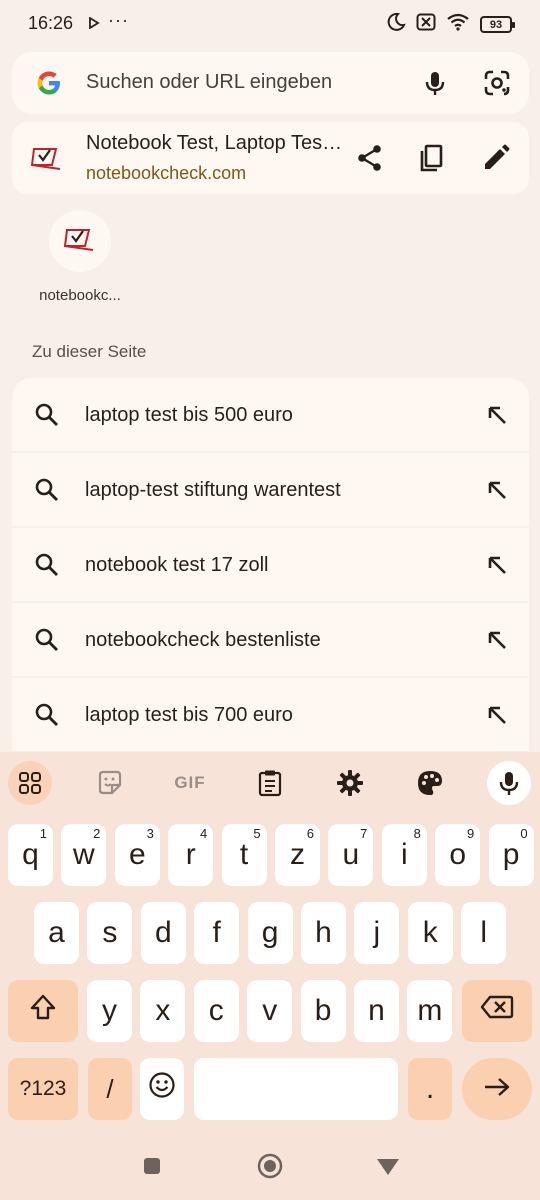  What do you see at coordinates (388, 1169) in the screenshot?
I see `back-triangle-icon` at bounding box center [388, 1169].